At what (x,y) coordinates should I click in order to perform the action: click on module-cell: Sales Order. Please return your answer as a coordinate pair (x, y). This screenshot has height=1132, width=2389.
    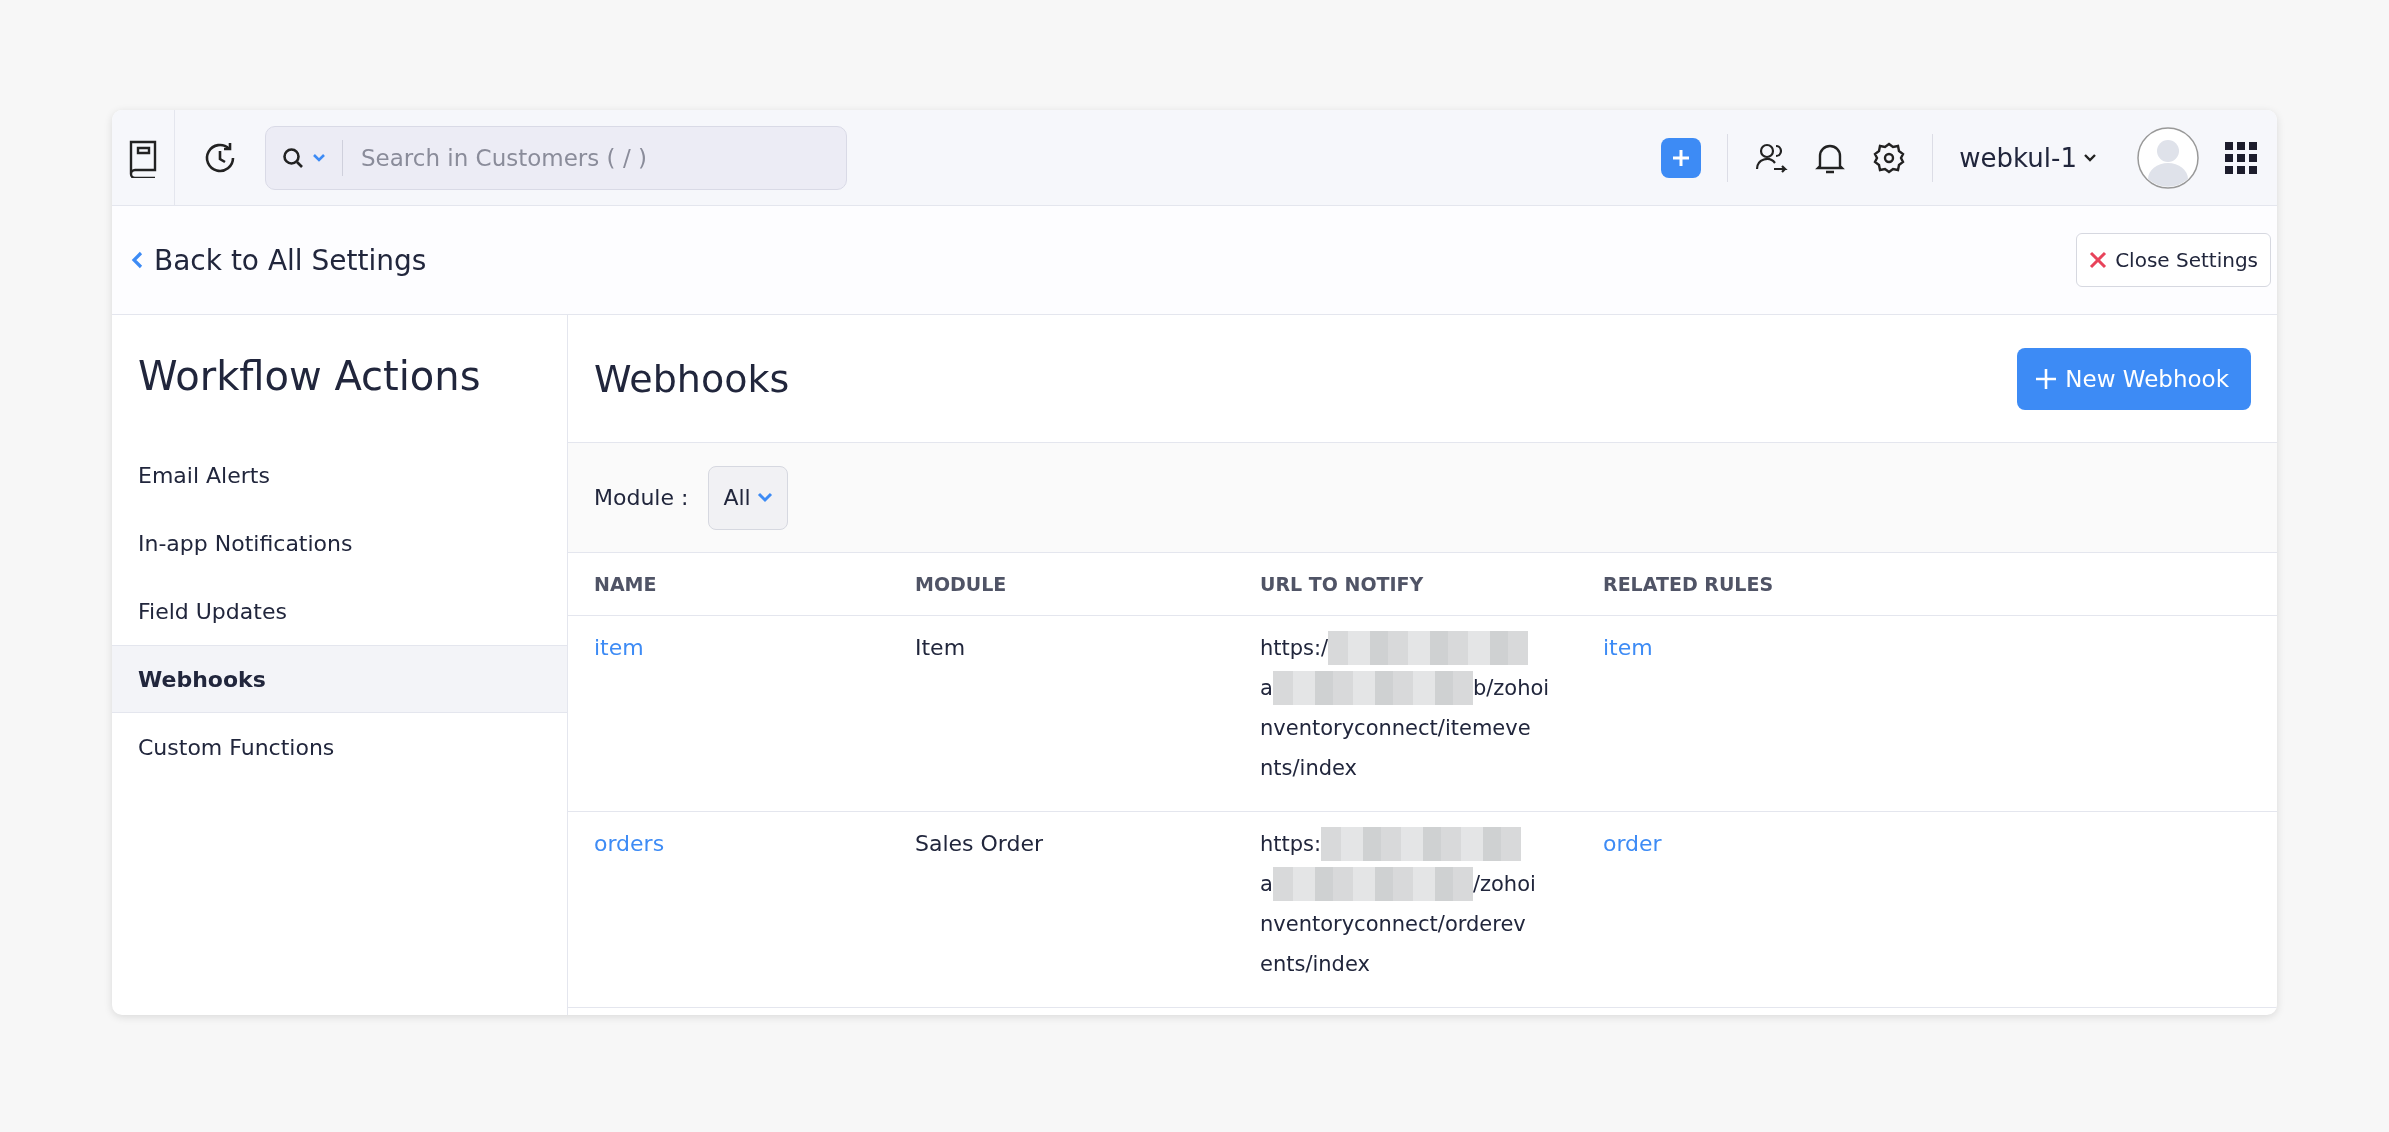
    Looking at the image, I should click on (979, 843).